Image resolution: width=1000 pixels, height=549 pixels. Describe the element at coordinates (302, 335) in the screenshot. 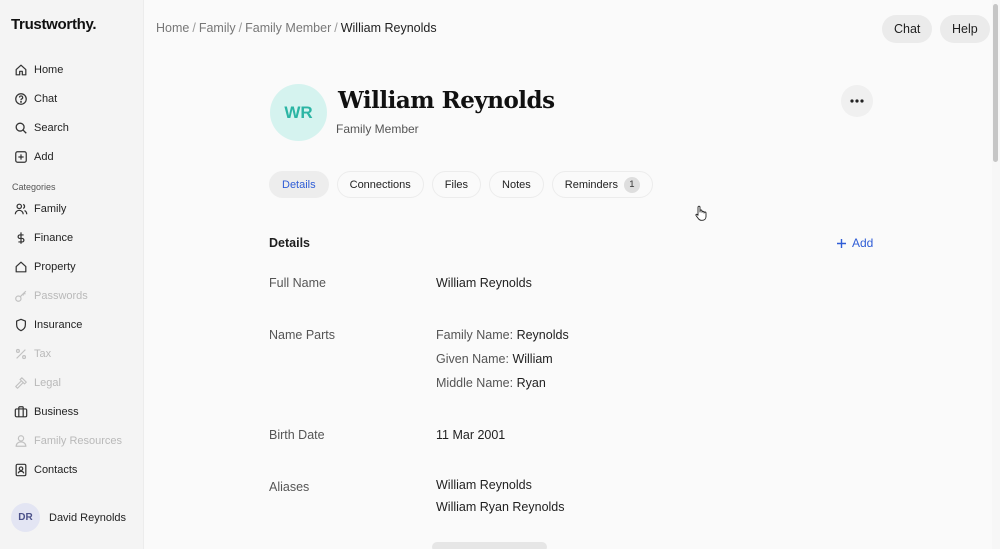

I see `name-parts-label: Name Parts` at that location.